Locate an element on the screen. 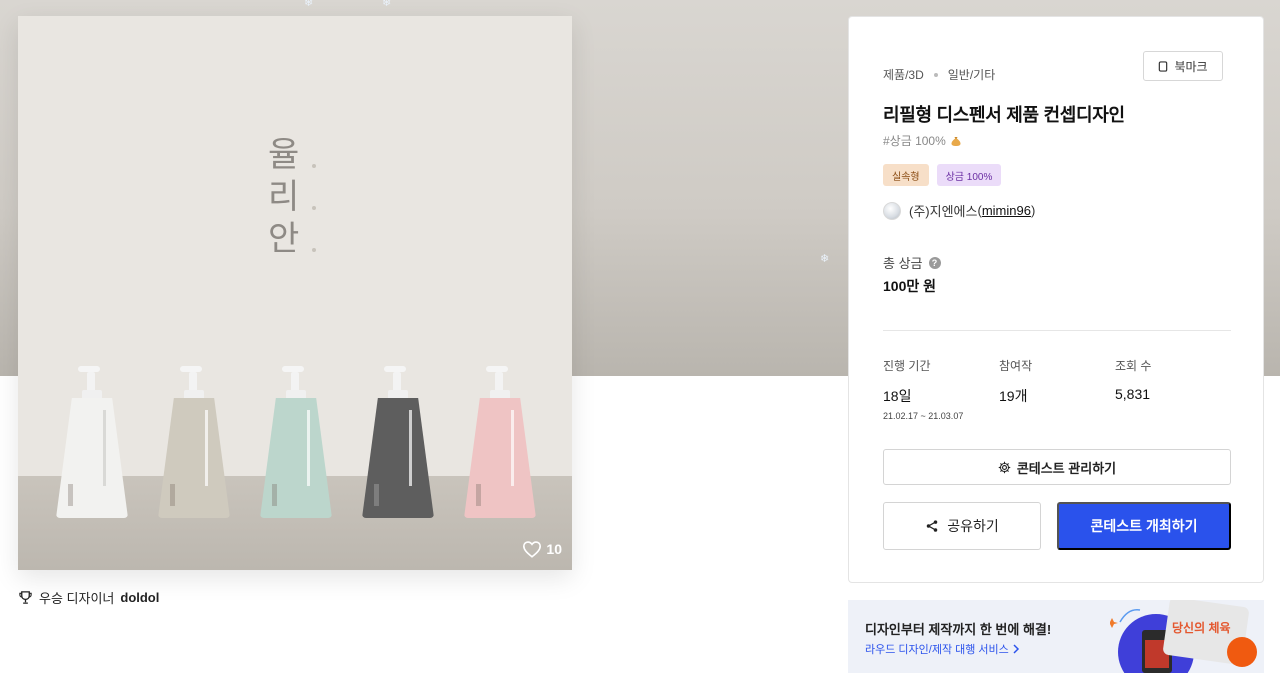 This screenshot has height=673, width=1280. help-icon: ? is located at coordinates (934, 262).